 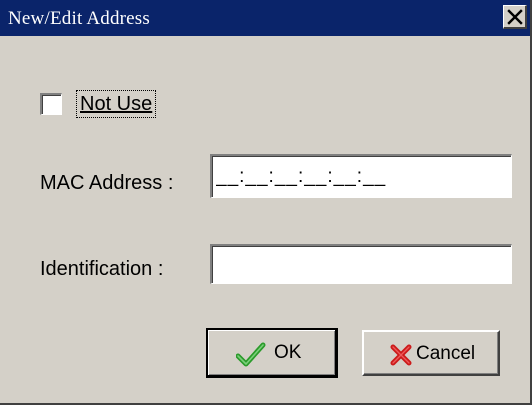 What do you see at coordinates (401, 355) in the screenshot?
I see `x-icon` at bounding box center [401, 355].